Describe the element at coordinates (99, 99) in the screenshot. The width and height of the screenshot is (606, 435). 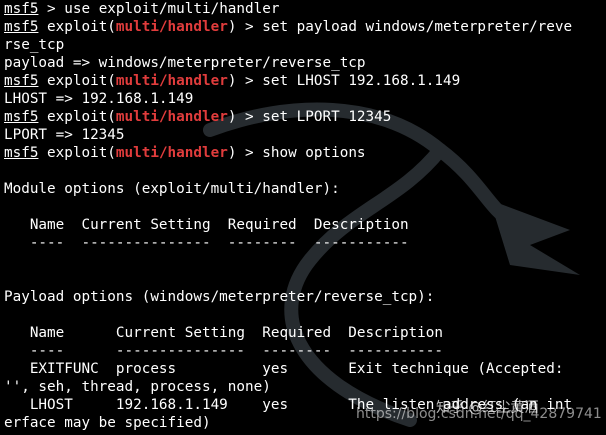
I see `output-line: LHOST => 192.168.1.149` at that location.